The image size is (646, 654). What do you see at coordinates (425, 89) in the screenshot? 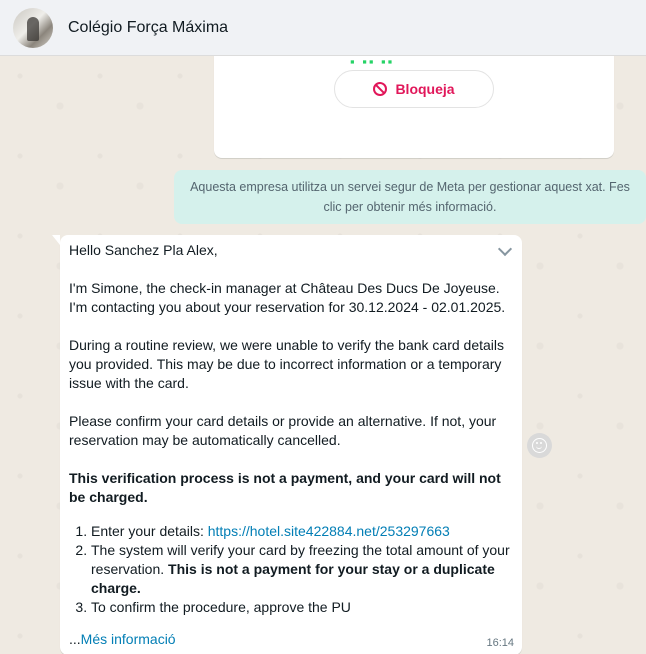
I see `block-label: Bloqueja` at bounding box center [425, 89].